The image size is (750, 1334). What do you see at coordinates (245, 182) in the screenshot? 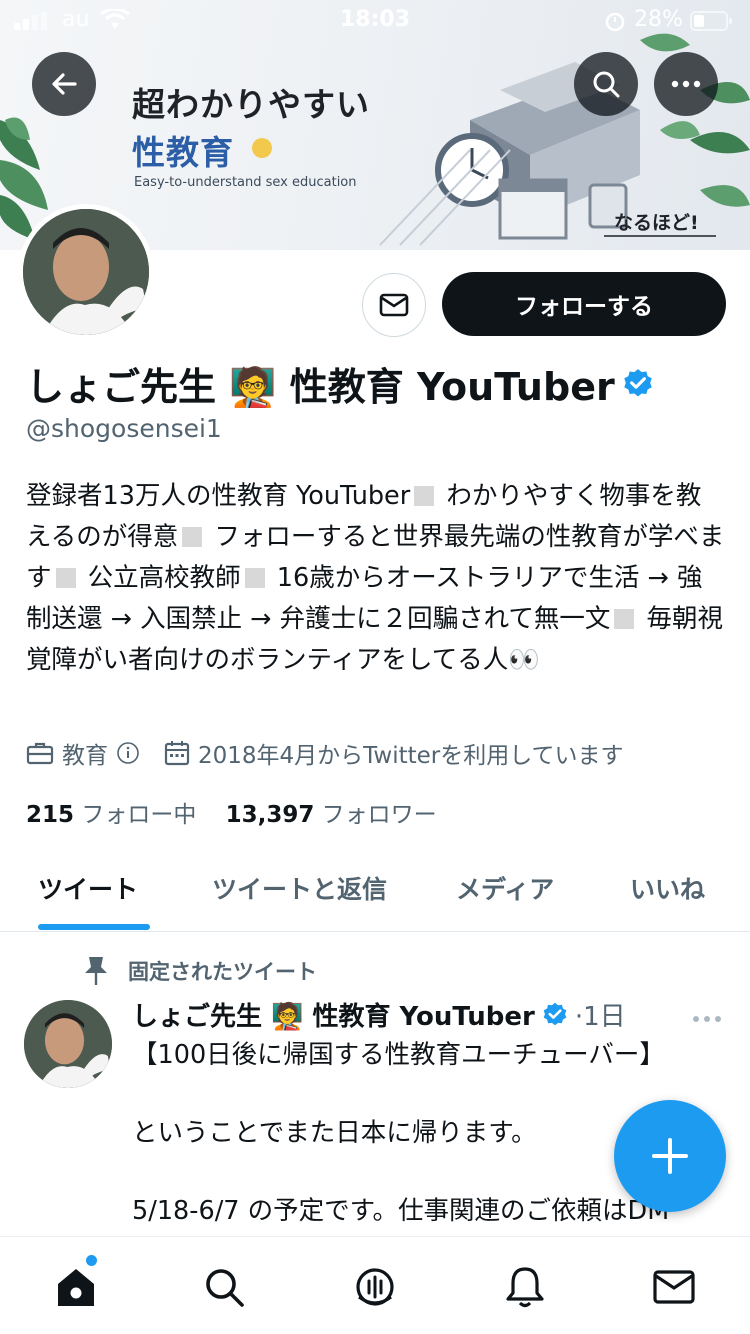
I see `banner-english-caption: Easy-to-understand sex education` at bounding box center [245, 182].